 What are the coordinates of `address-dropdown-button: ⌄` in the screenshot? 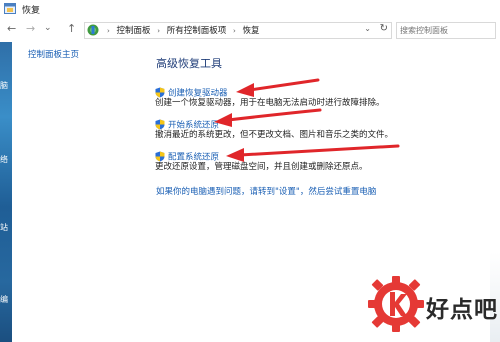 It's located at (367, 28).